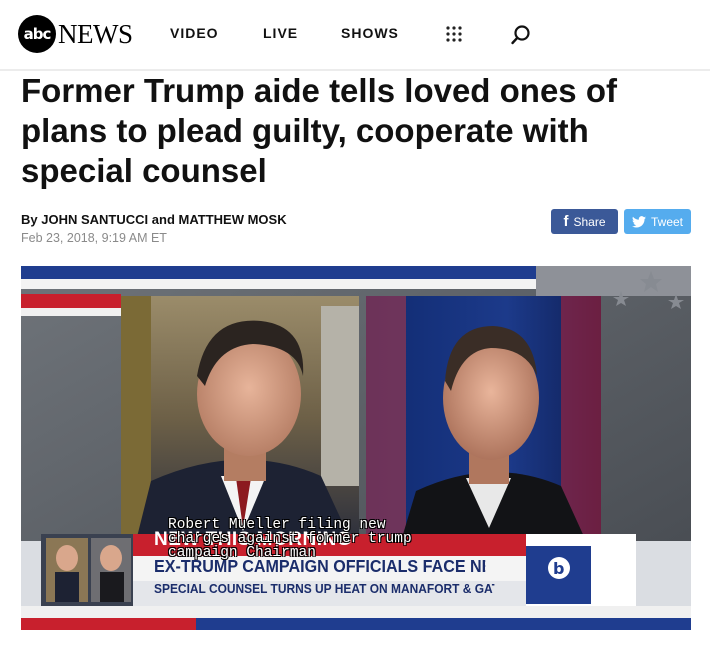  What do you see at coordinates (454, 34) in the screenshot?
I see `grid-dots-icon` at bounding box center [454, 34].